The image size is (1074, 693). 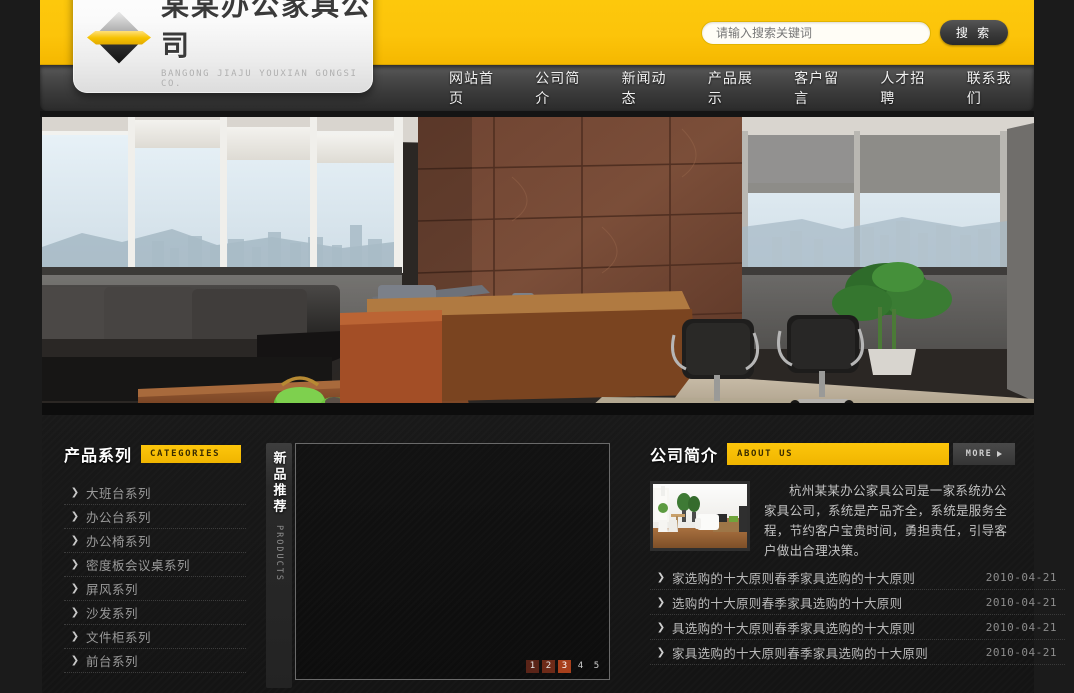 What do you see at coordinates (979, 454) in the screenshot?
I see `more-label: MORE` at bounding box center [979, 454].